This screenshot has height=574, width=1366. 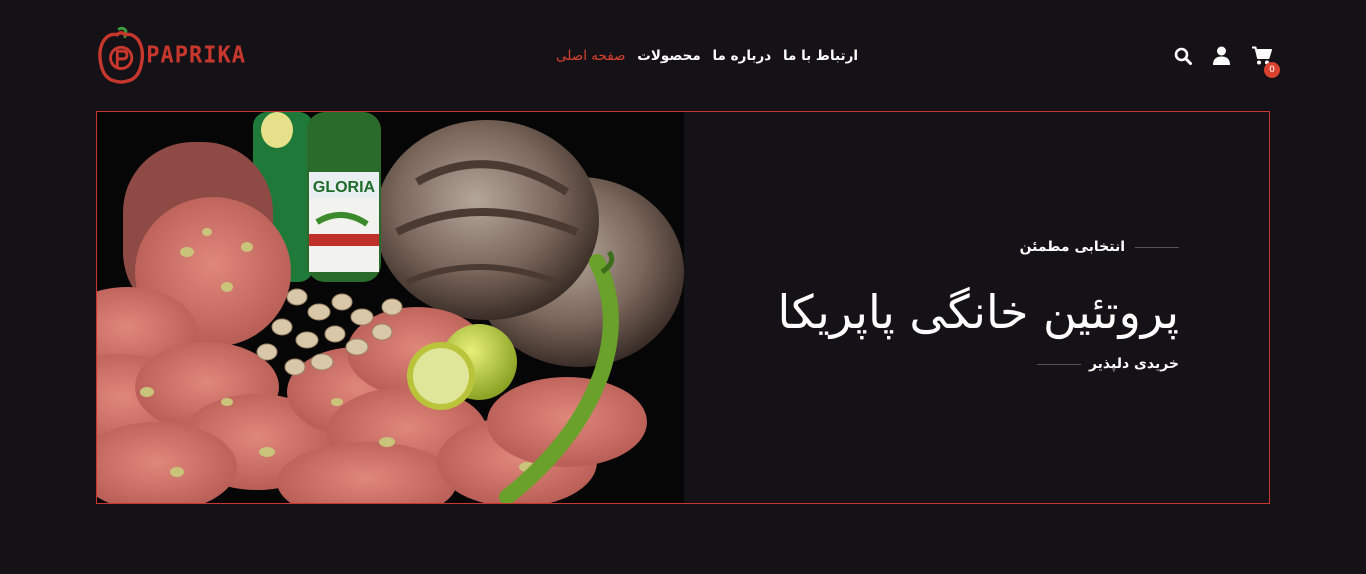 What do you see at coordinates (121, 55) in the screenshot?
I see `pepper-logo-icon` at bounding box center [121, 55].